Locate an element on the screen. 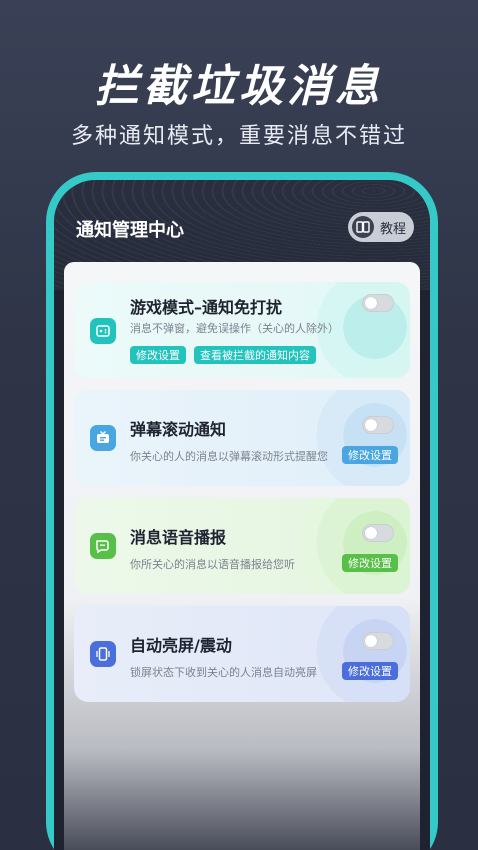 The image size is (478, 850). phone-vibrate-icon is located at coordinates (103, 654).